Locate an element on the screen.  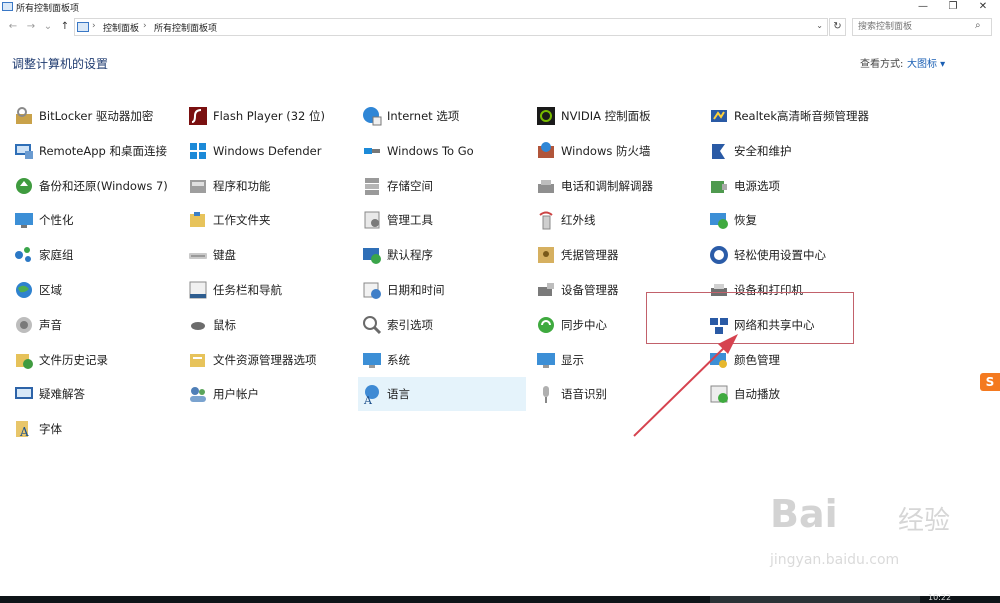
control-panel-item: Windows 防火墙 is located at coordinates (616, 151).